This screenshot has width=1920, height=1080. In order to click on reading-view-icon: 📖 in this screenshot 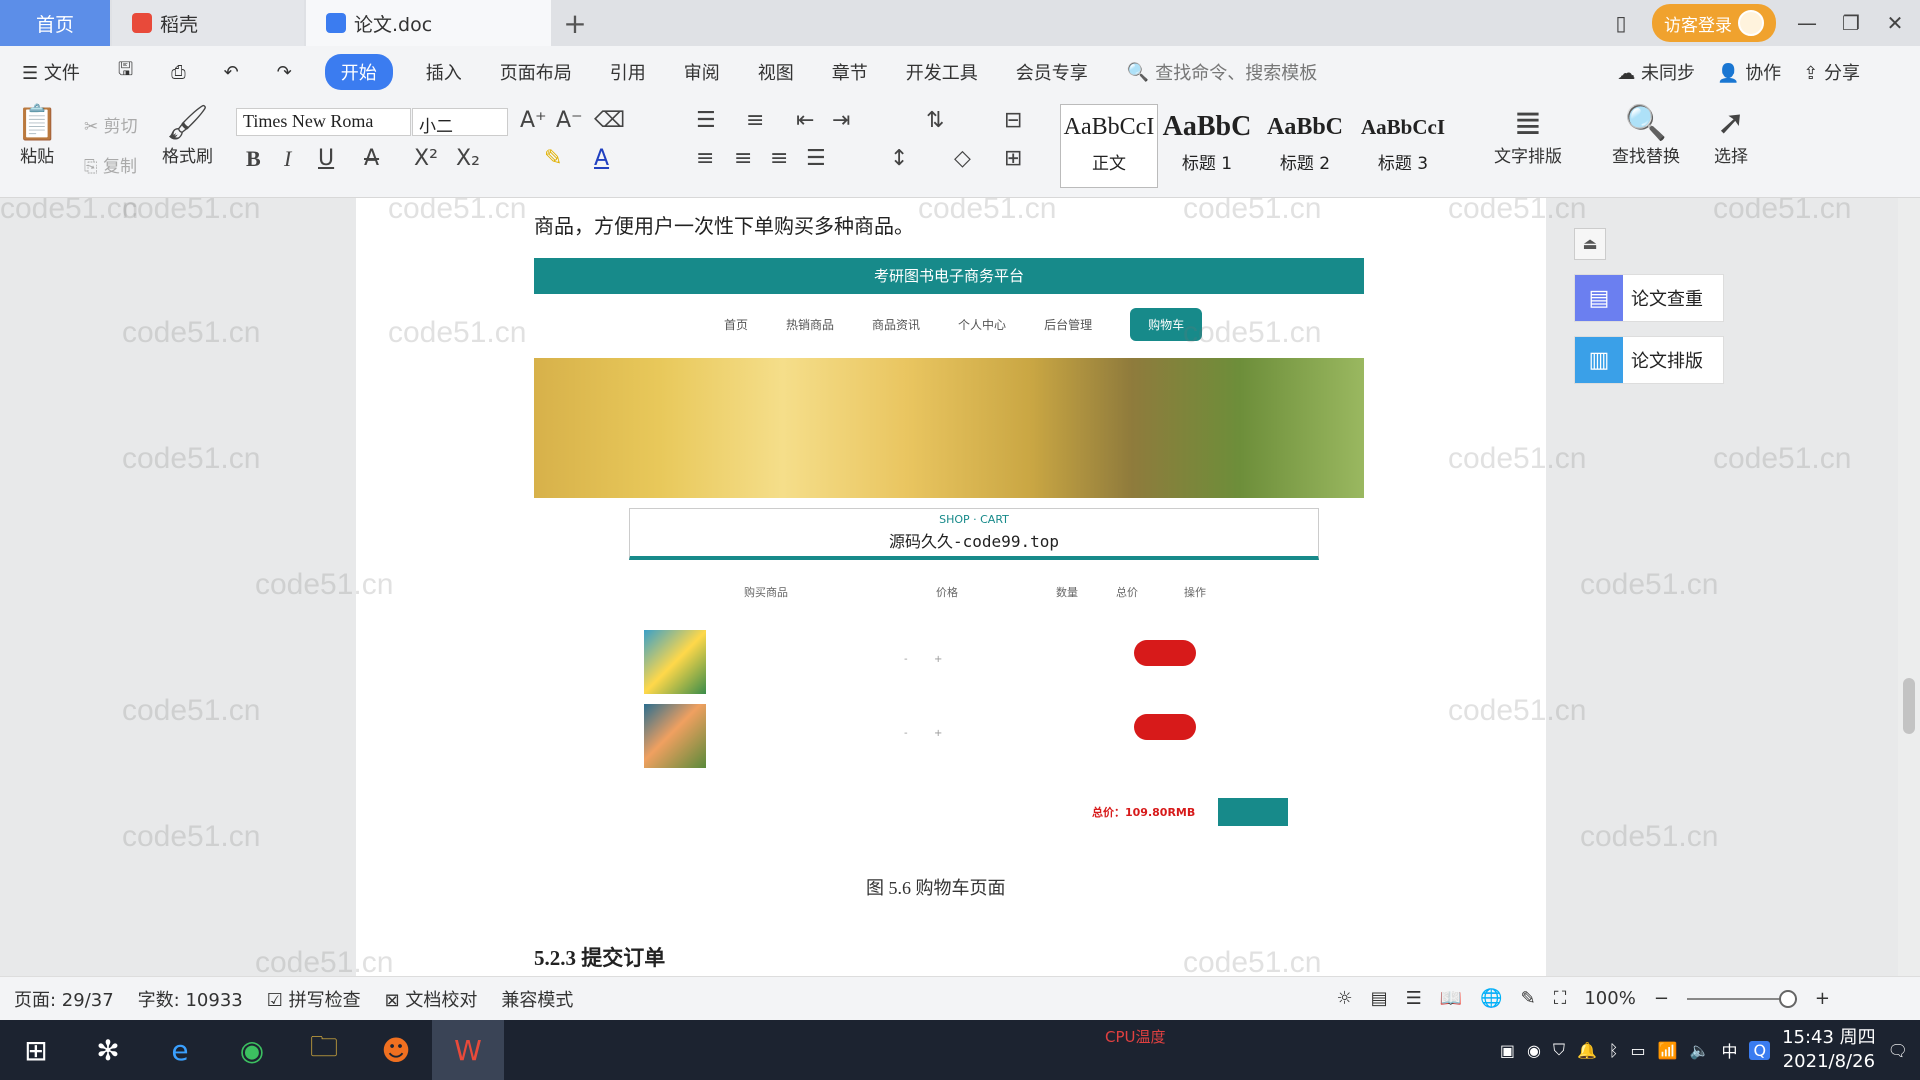, I will do `click(1451, 998)`.